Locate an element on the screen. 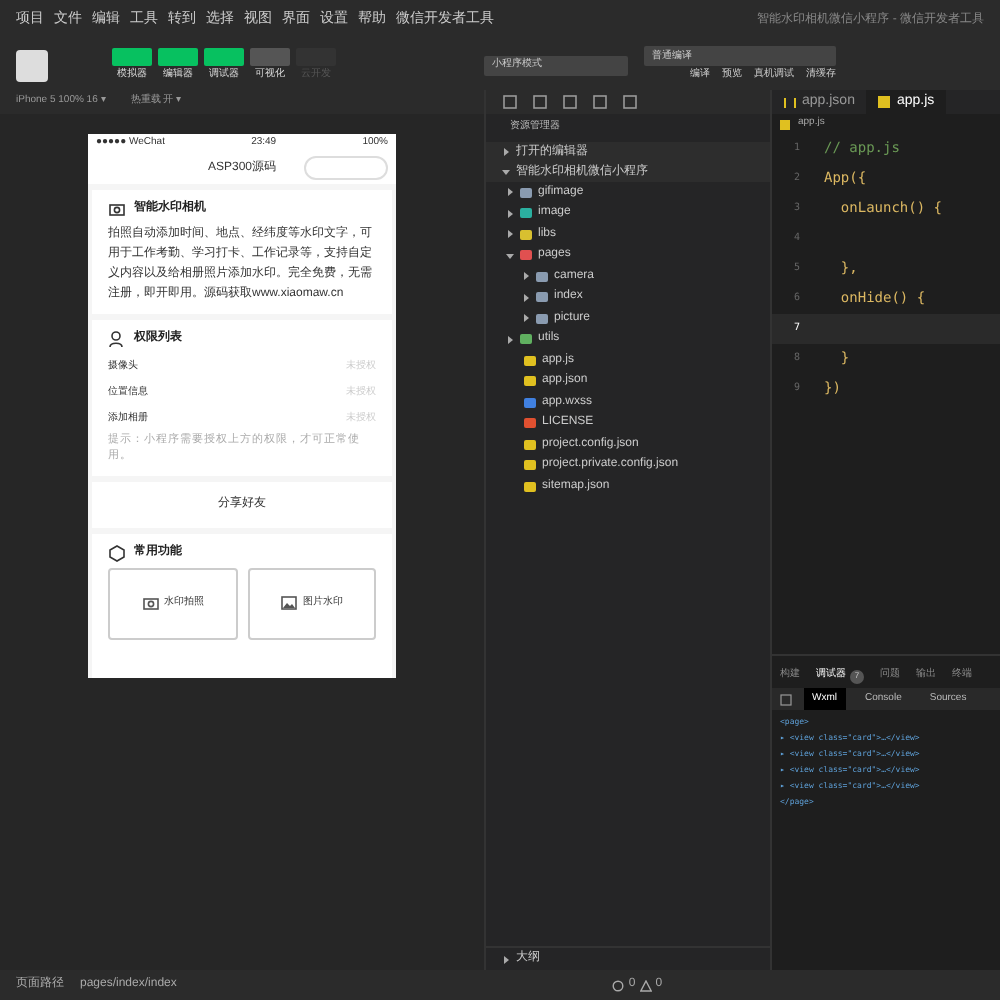 The height and width of the screenshot is (1000, 1000). cube-icon is located at coordinates (117, 552).